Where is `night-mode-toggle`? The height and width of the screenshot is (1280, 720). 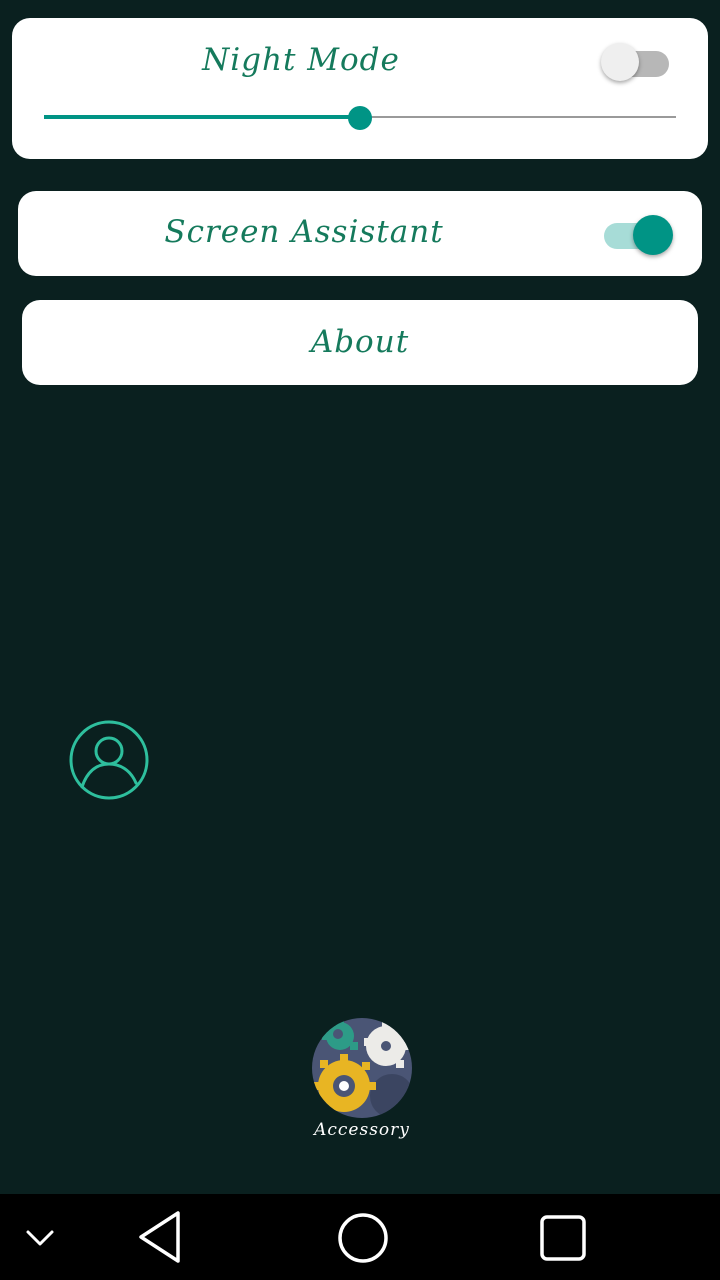
night-mode-toggle is located at coordinates (637, 63).